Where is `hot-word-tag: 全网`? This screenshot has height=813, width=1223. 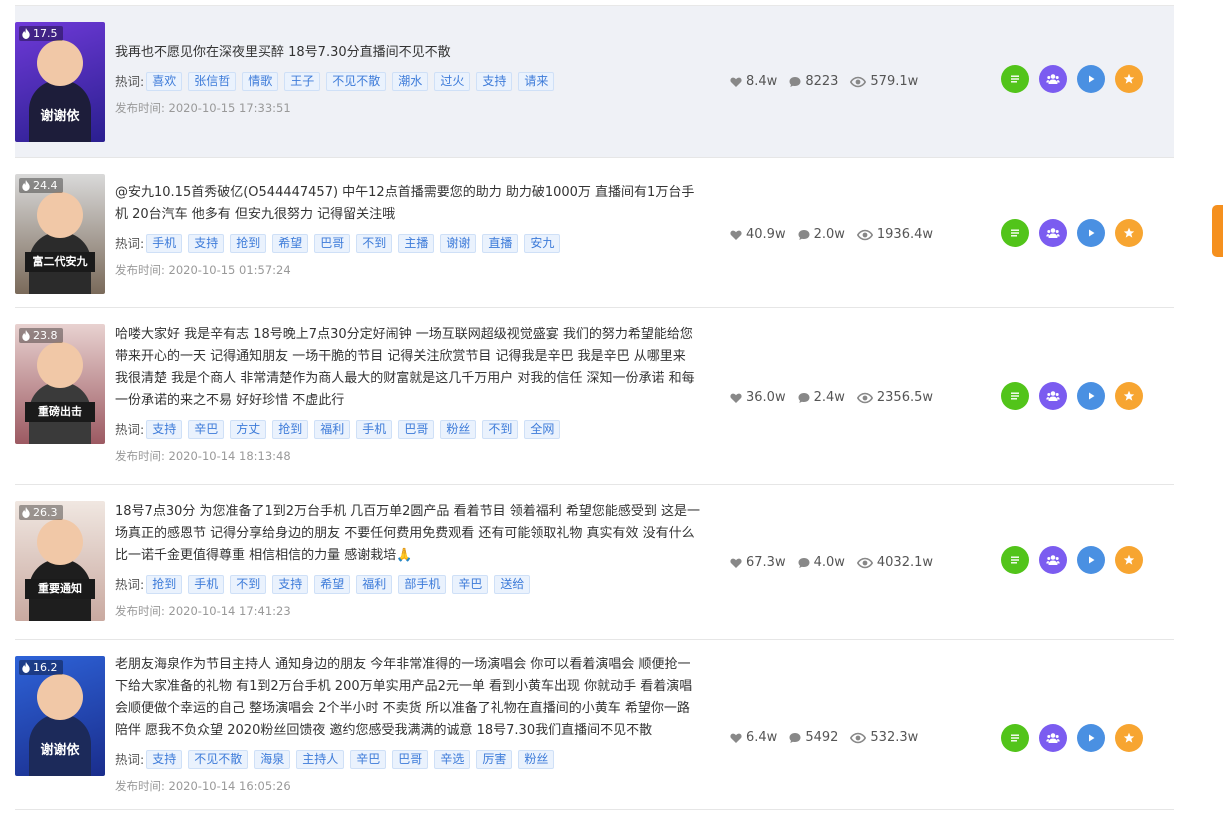 hot-word-tag: 全网 is located at coordinates (542, 429).